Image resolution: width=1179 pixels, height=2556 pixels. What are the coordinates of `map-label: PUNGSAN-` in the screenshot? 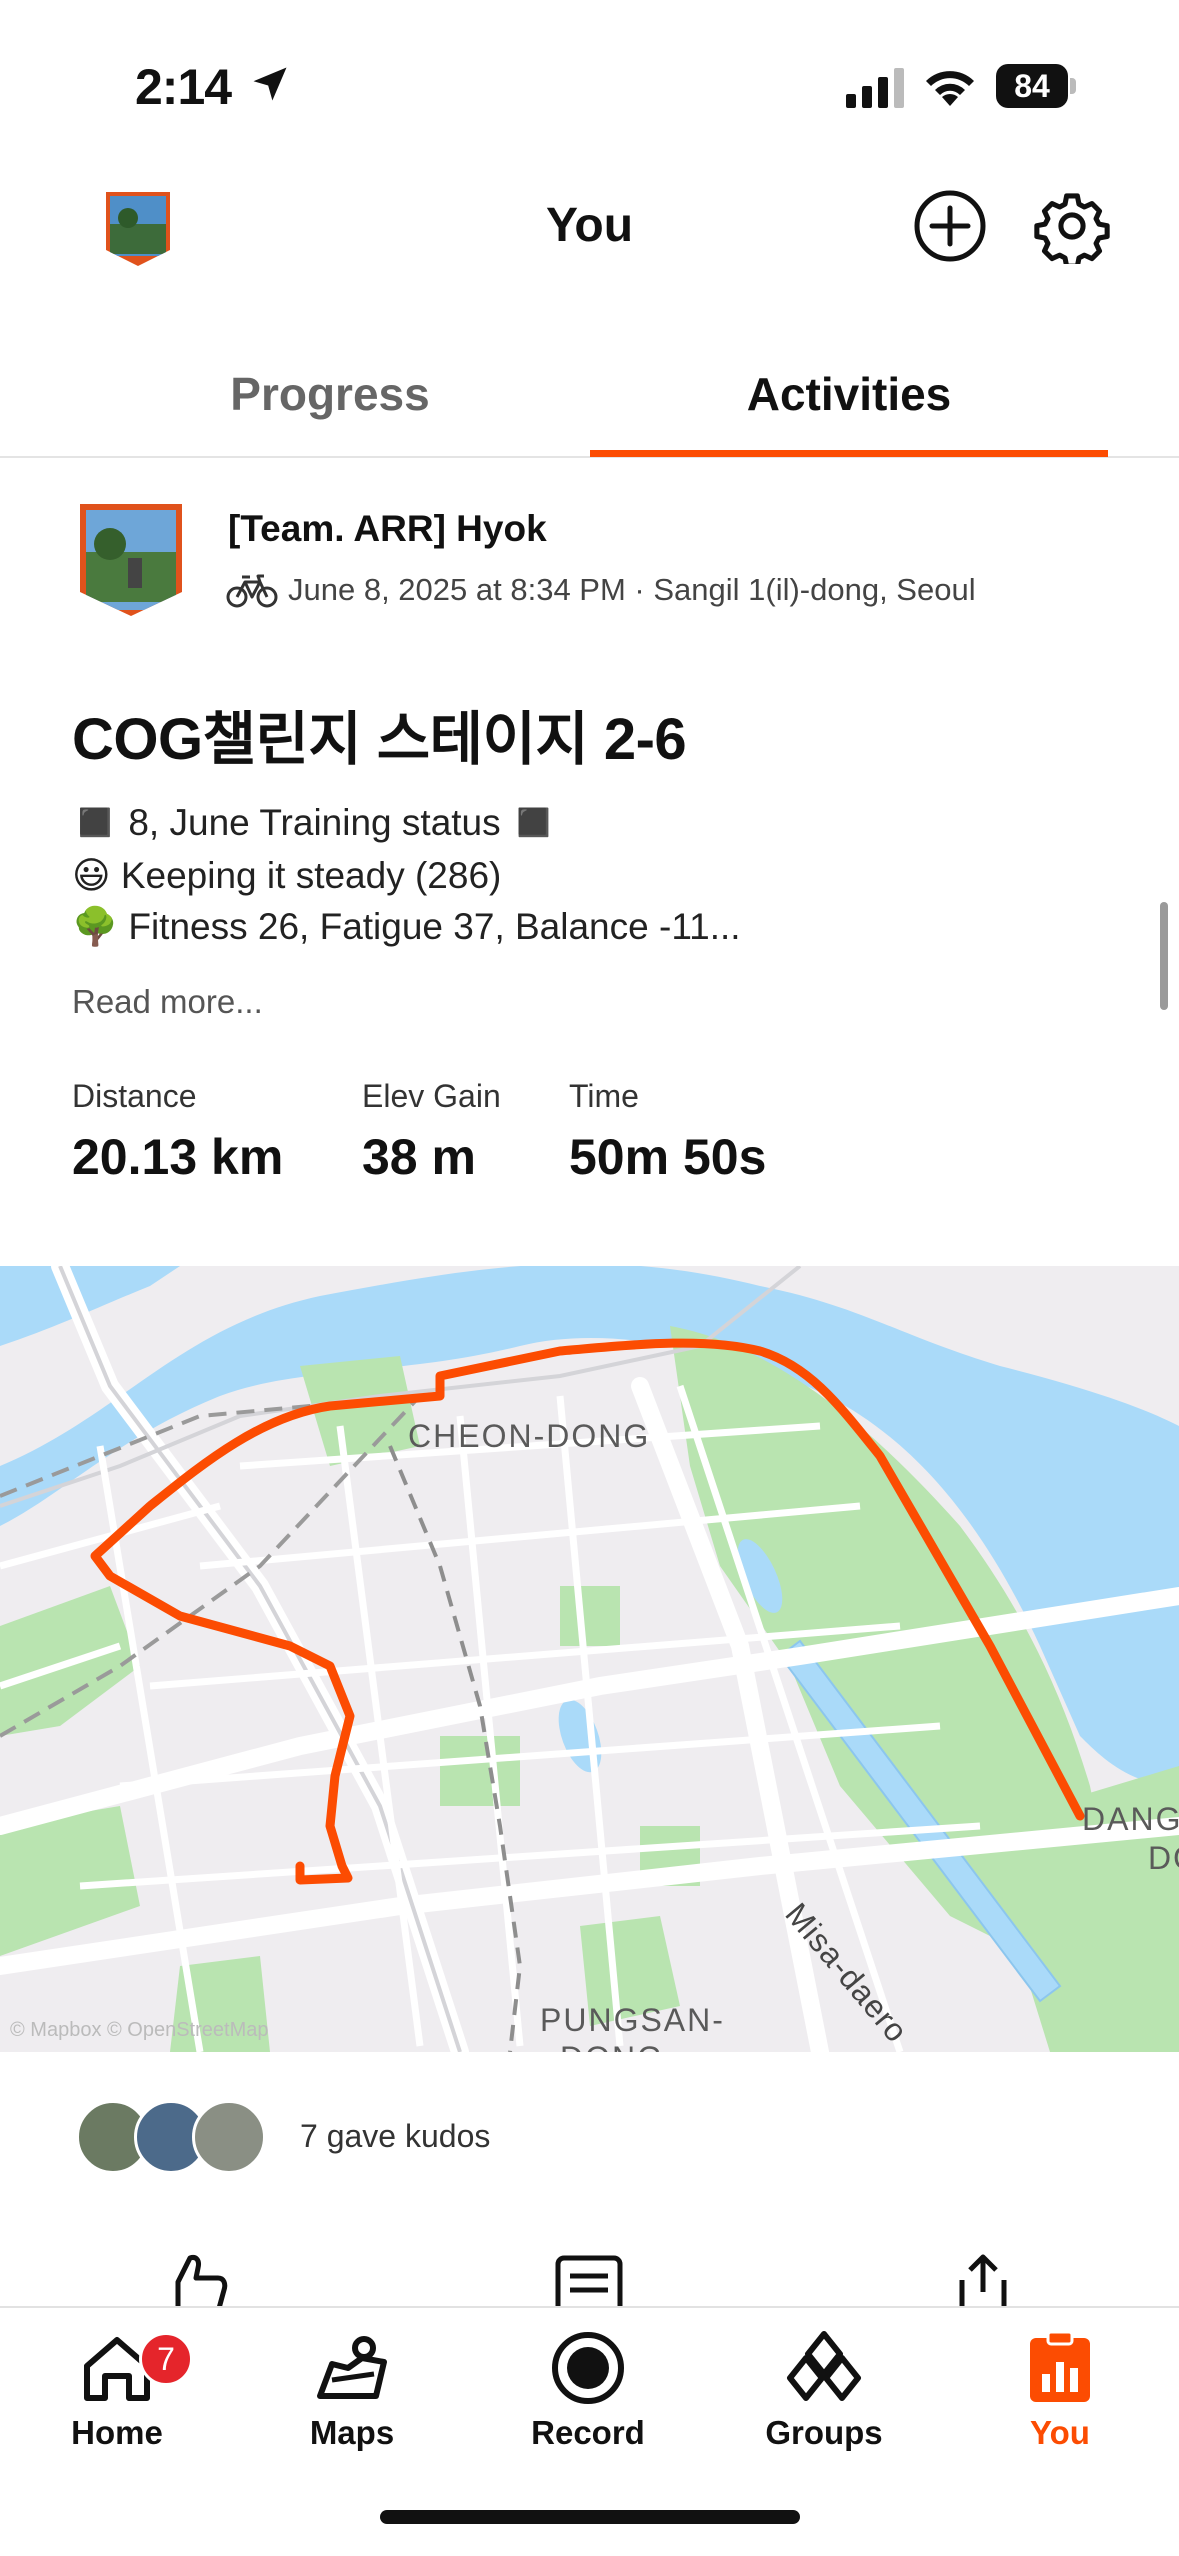 It's located at (632, 2020).